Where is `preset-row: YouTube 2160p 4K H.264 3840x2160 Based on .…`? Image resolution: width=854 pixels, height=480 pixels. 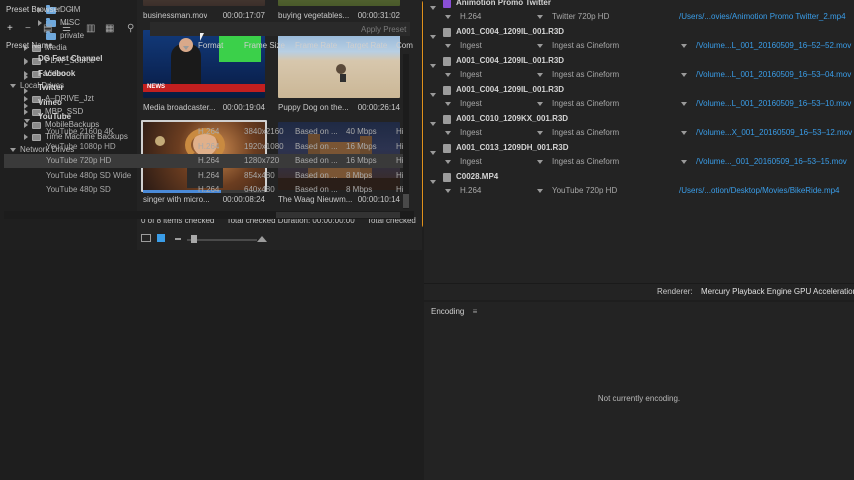 preset-row: YouTube 2160p 4K H.264 3840x2160 Based on .… is located at coordinates (204, 132).